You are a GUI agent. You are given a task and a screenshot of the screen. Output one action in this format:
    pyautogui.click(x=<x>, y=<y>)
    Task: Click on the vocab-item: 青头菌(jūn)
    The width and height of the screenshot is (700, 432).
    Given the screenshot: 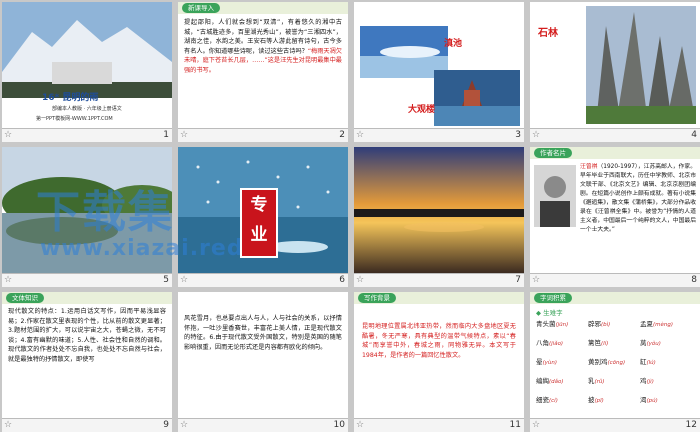 What is the action you would take?
    pyautogui.click(x=562, y=323)
    